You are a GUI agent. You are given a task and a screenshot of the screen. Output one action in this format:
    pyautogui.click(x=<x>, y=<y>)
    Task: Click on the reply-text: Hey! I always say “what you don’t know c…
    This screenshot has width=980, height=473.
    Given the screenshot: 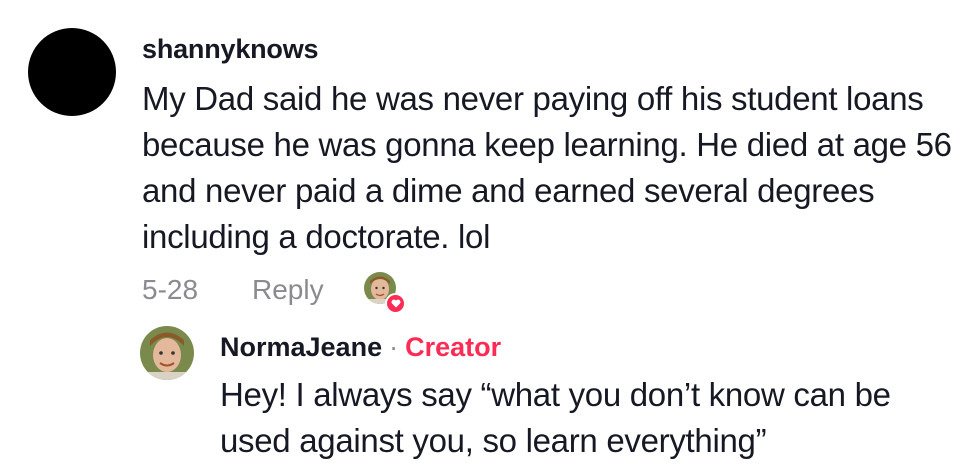 What is the action you would take?
    pyautogui.click(x=555, y=417)
    